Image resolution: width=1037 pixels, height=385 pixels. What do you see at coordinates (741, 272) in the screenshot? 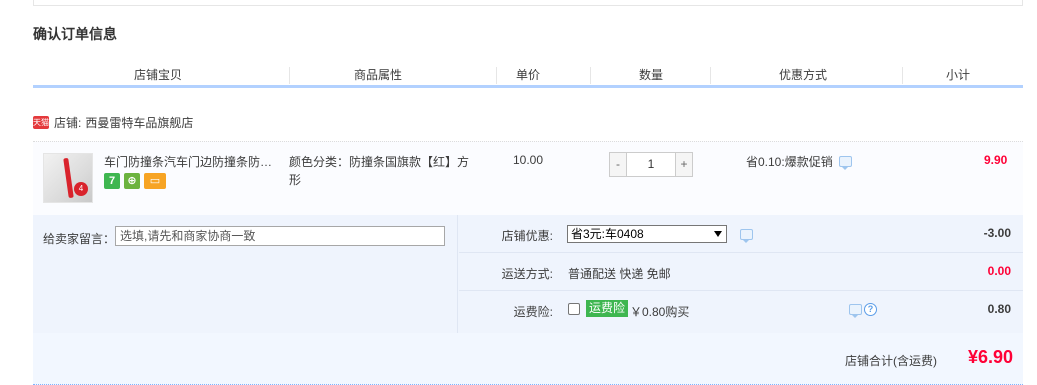
I see `shipping-row: 运送方式: 普通配送 快递 免邮 0.00` at bounding box center [741, 272].